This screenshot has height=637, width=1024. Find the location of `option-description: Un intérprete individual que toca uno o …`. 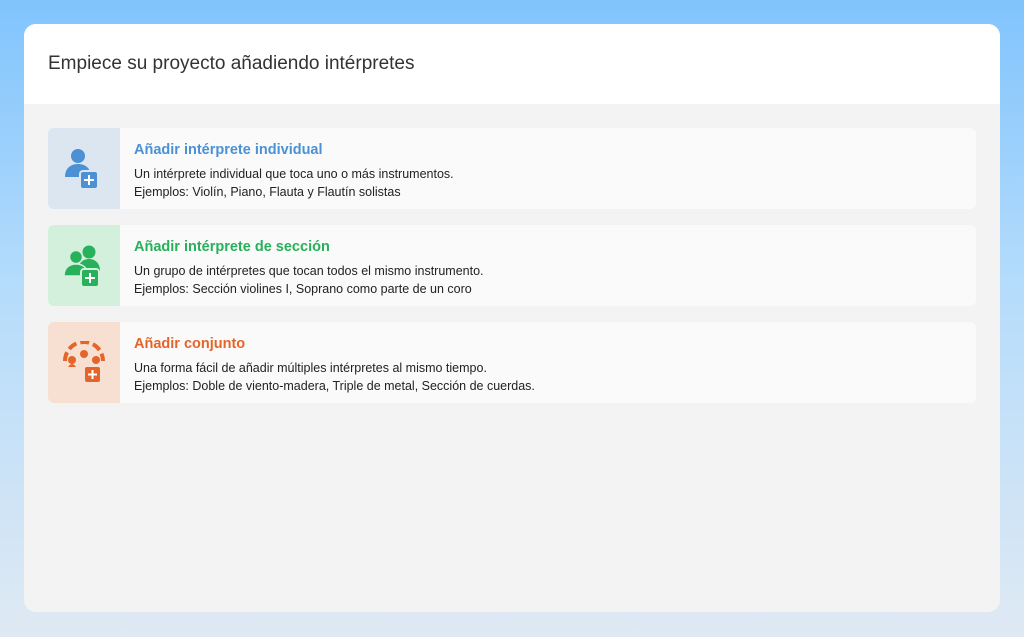

option-description: Un intérprete individual que toca uno o … is located at coordinates (294, 174).